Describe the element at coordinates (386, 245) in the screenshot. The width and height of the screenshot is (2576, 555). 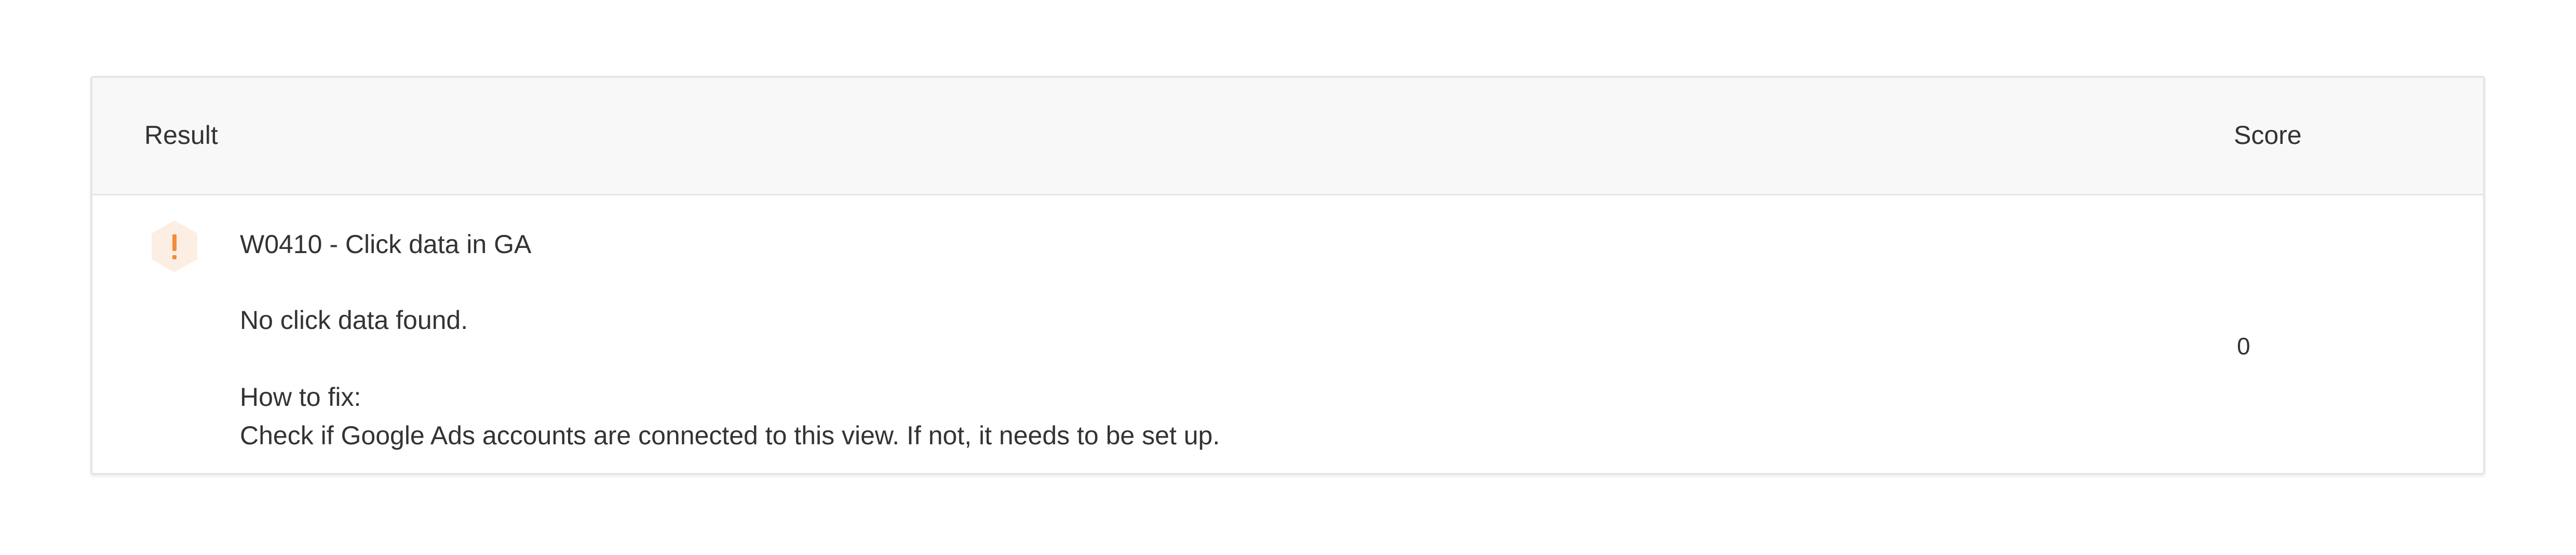
I see `result-title: W0410 - Click data in GA` at that location.